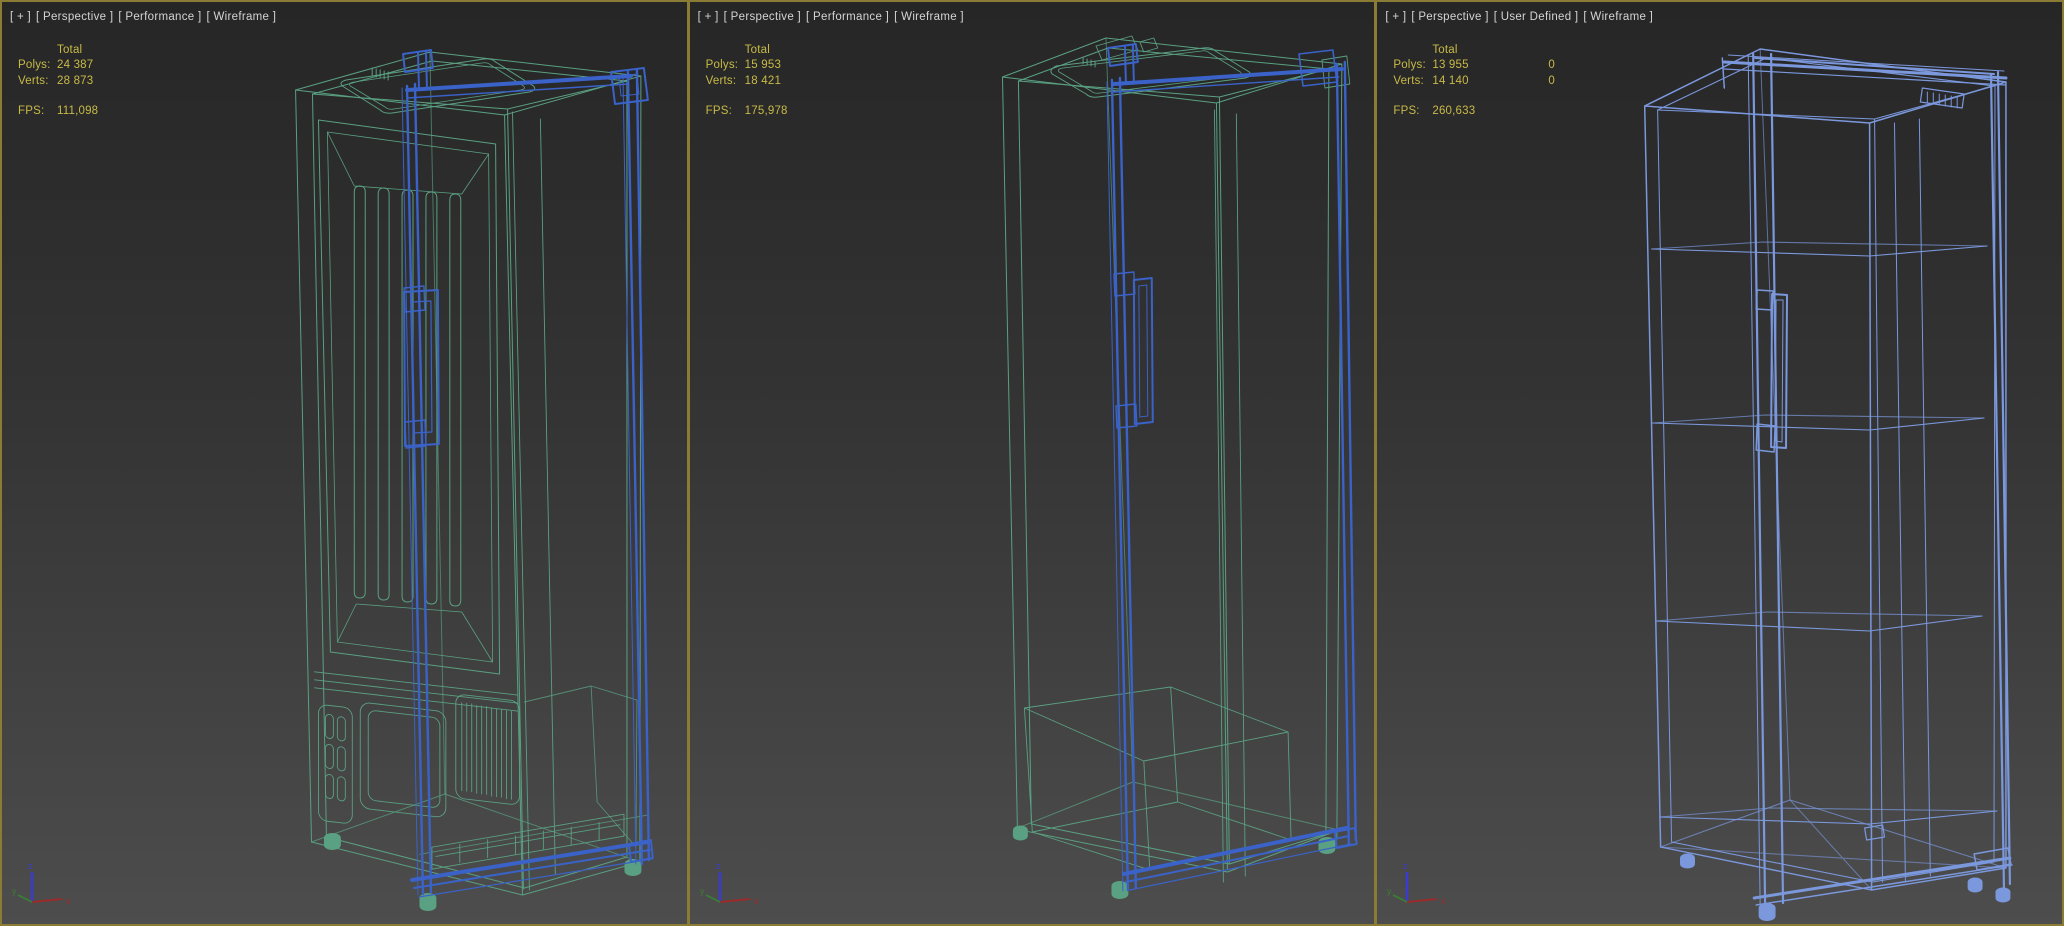 The image size is (2064, 926). I want to click on door-top-bar, so click(1227, 76).